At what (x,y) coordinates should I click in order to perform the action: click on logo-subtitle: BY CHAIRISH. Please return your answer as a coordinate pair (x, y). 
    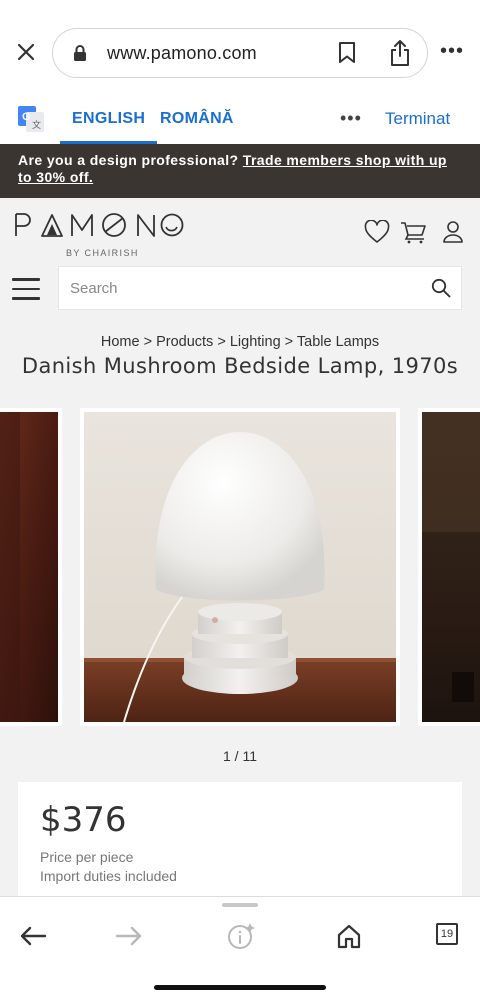
    Looking at the image, I should click on (102, 253).